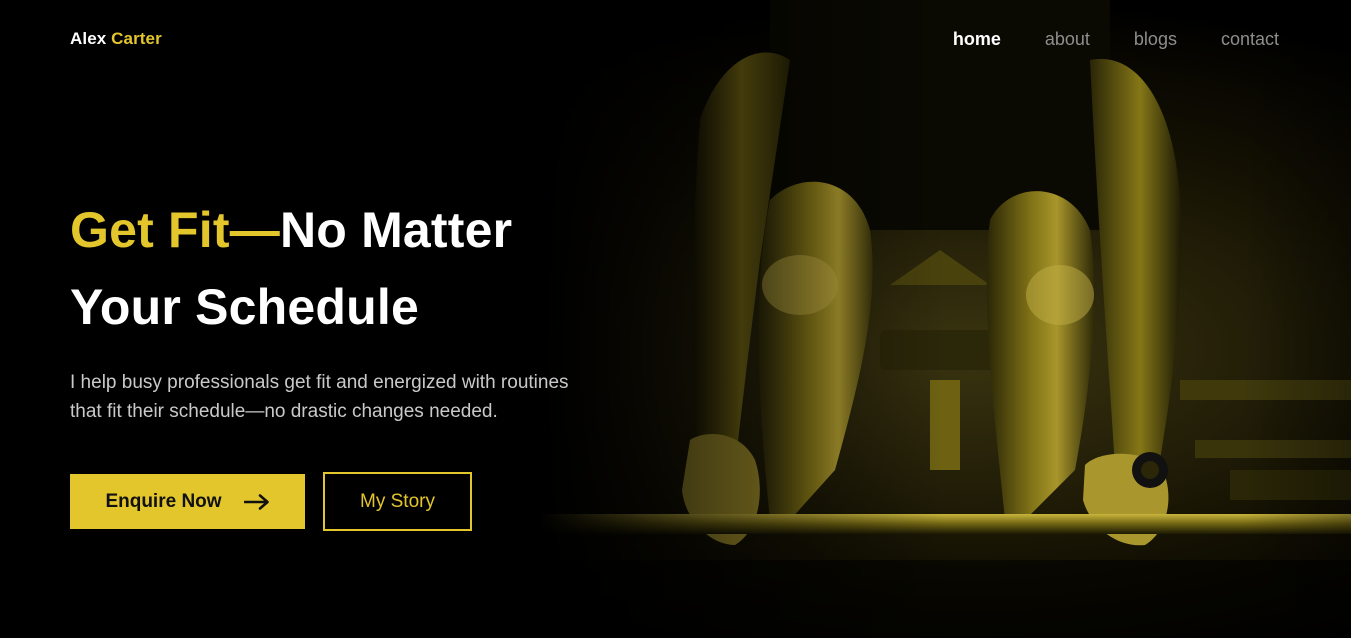 Image resolution: width=1351 pixels, height=638 pixels. I want to click on nav-item-about: about, so click(1067, 39).